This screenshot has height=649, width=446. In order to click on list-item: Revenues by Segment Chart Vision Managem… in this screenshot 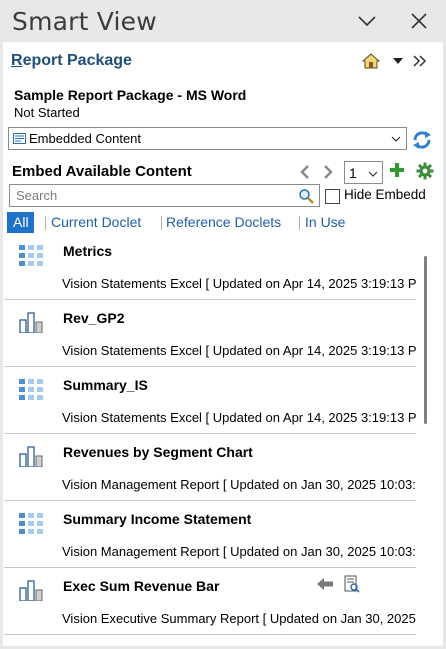, I will do `click(210, 467)`.